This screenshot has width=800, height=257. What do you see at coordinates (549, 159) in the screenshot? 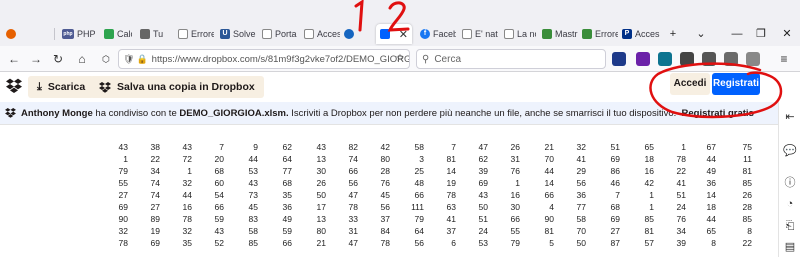
I see `table-cell: 70` at bounding box center [549, 159].